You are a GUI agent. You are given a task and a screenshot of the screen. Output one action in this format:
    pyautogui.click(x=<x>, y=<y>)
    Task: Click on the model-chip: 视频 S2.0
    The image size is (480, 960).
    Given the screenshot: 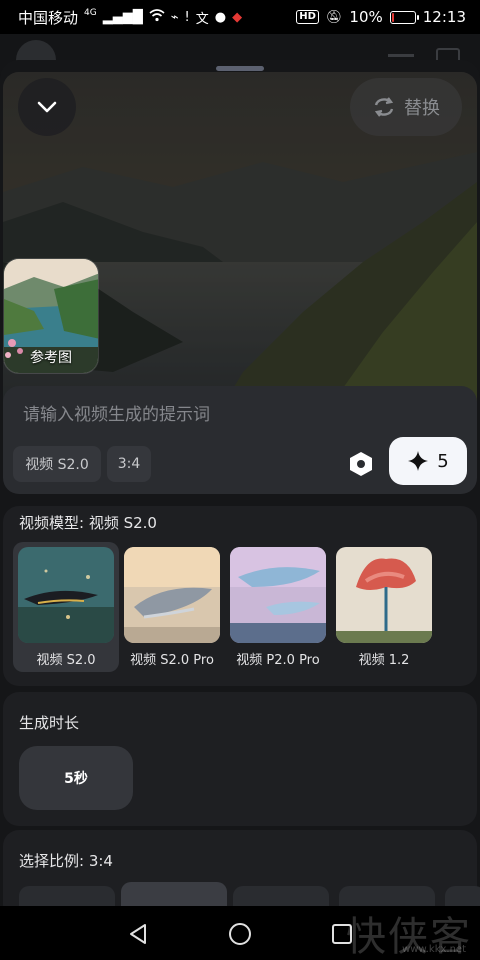 What is the action you would take?
    pyautogui.click(x=57, y=464)
    